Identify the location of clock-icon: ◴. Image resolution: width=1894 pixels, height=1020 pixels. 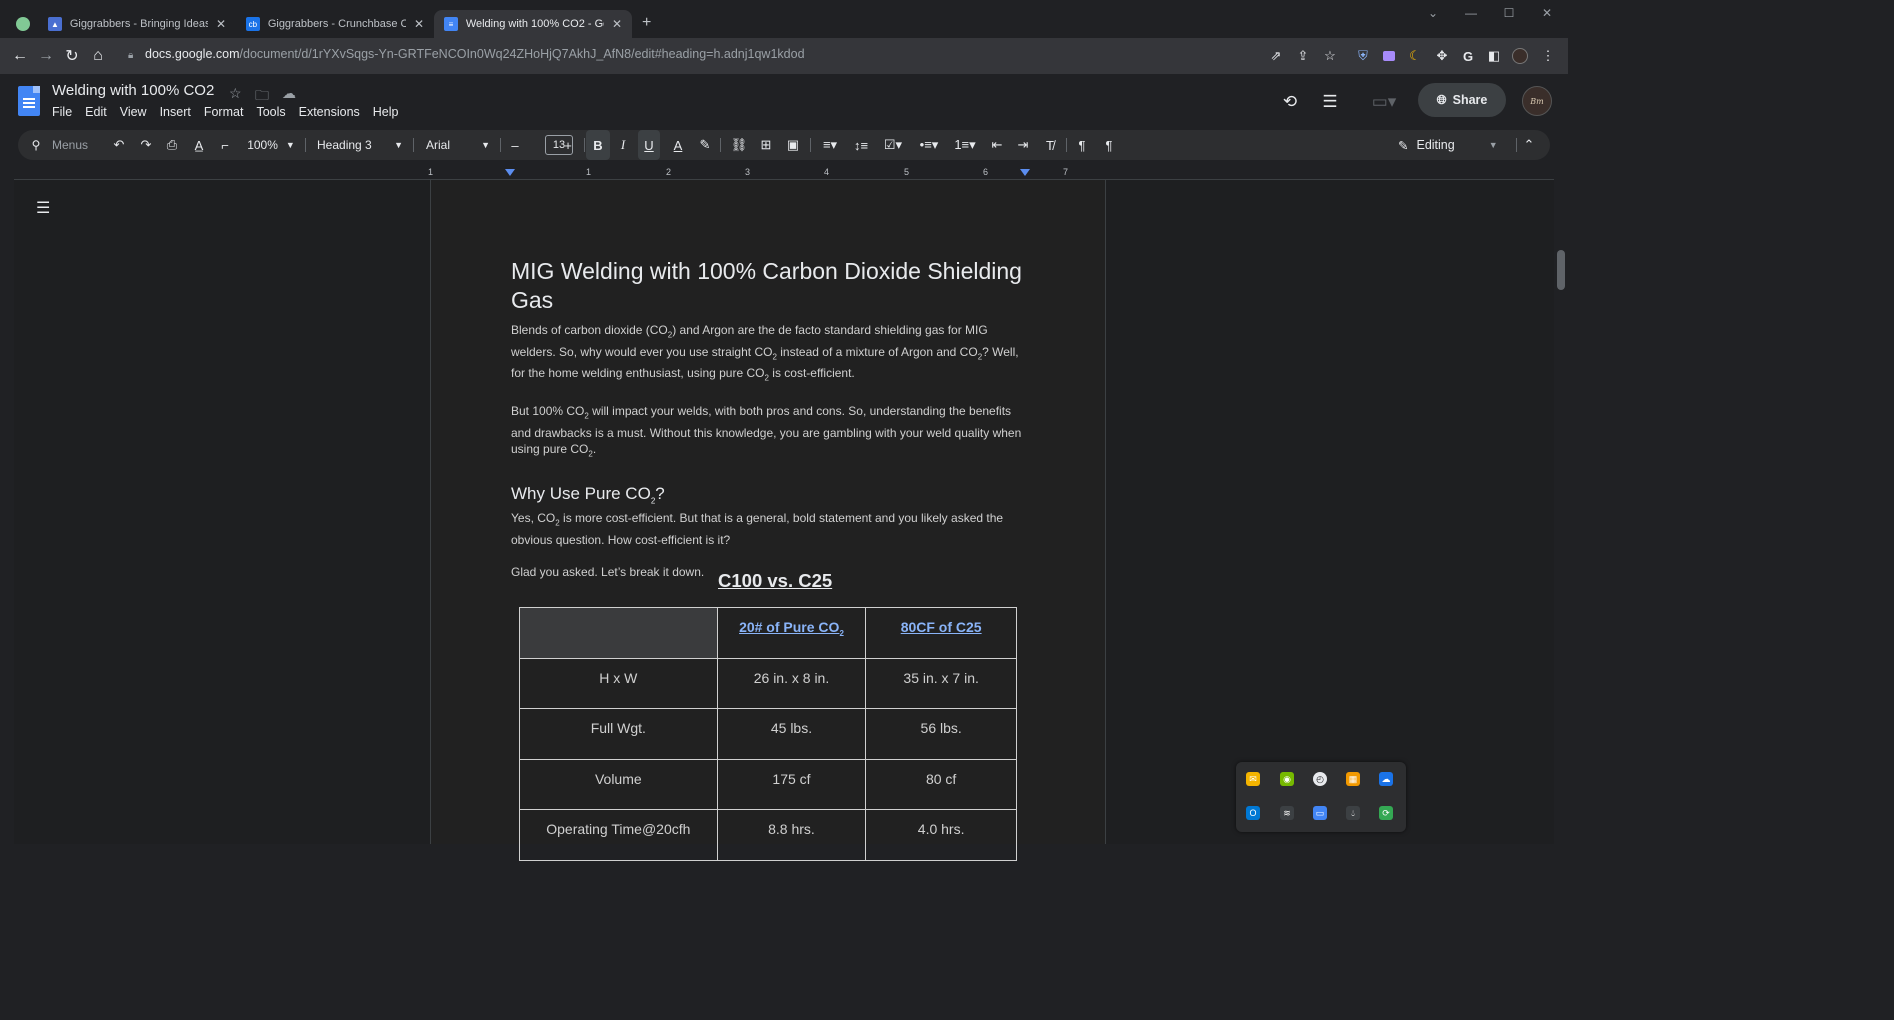
(1320, 779).